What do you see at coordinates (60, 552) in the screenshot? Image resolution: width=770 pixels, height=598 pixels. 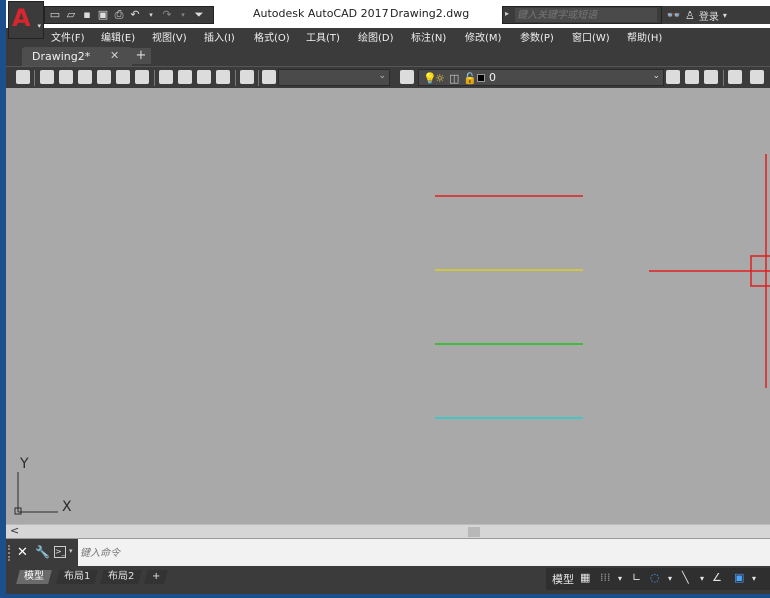 I see `command-prompt-icon: >_` at bounding box center [60, 552].